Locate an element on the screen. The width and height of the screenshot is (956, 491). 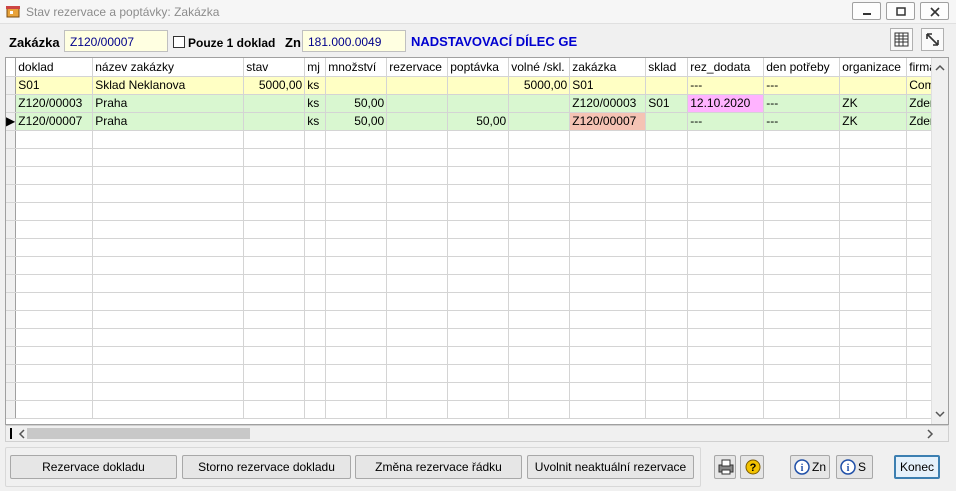
grid-settings-button is located at coordinates (901, 39).